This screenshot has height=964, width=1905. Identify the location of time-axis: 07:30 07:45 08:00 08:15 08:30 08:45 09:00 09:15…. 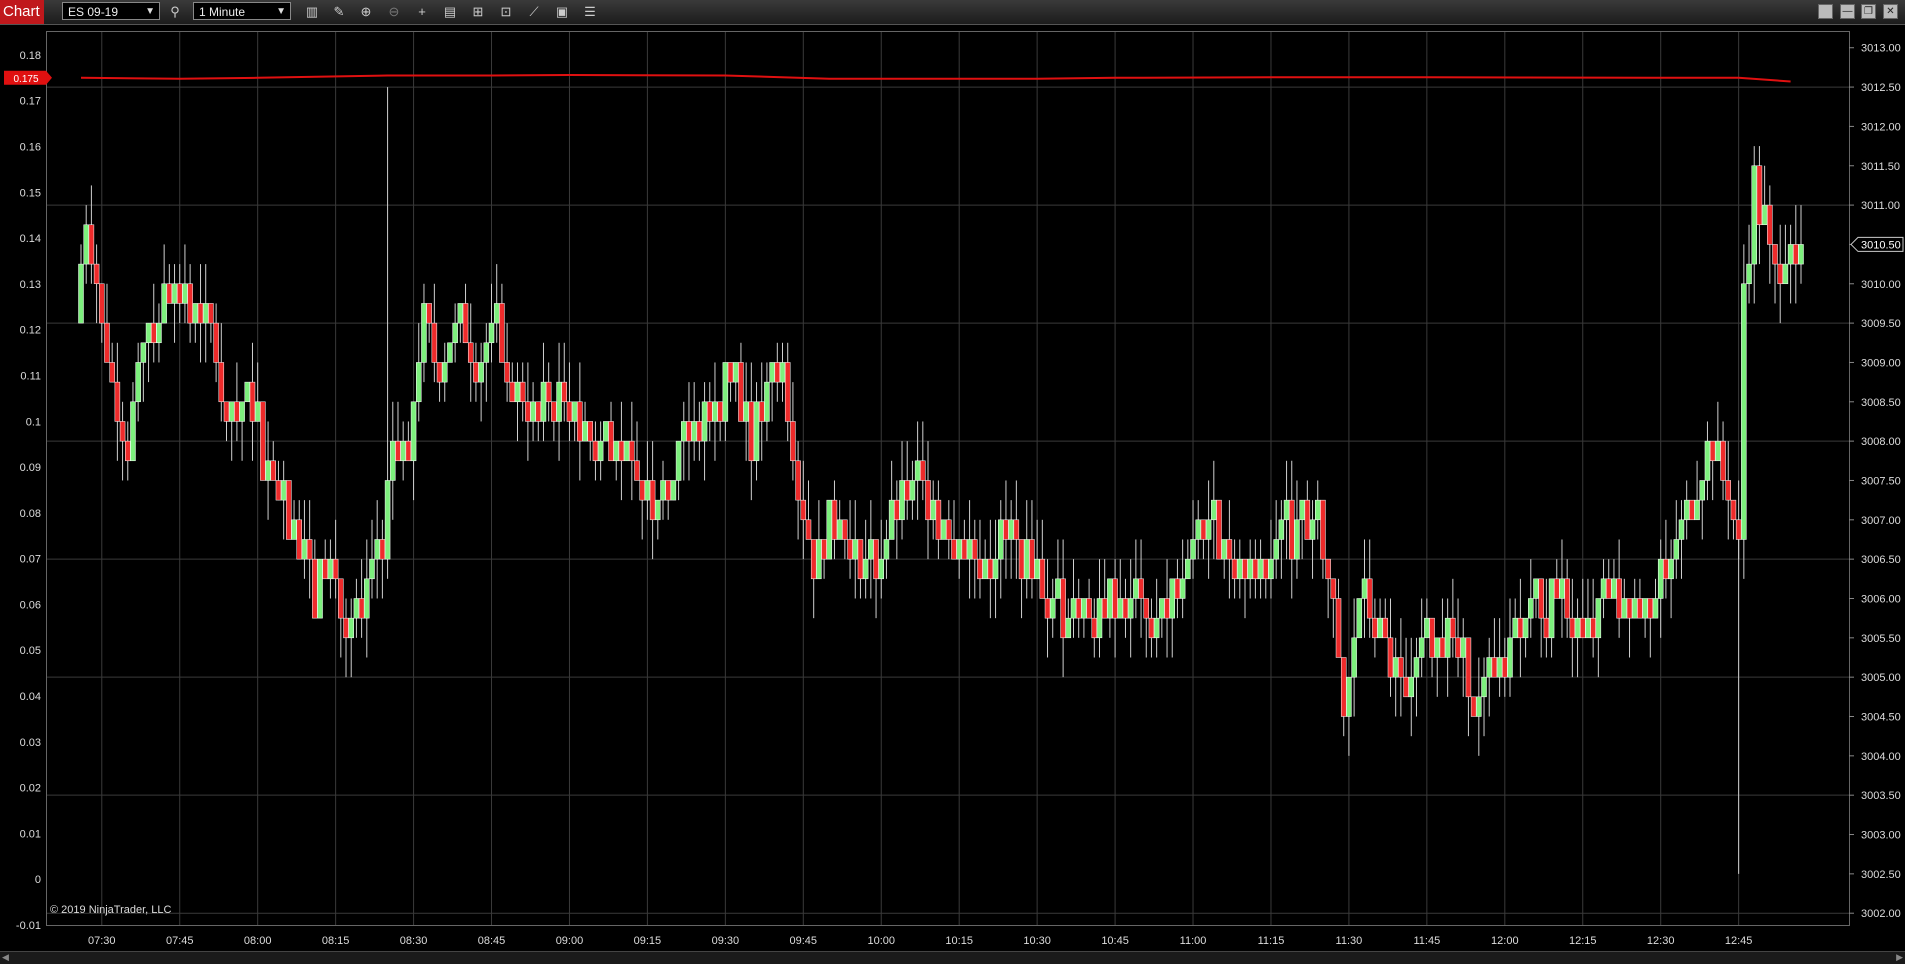
(920, 941).